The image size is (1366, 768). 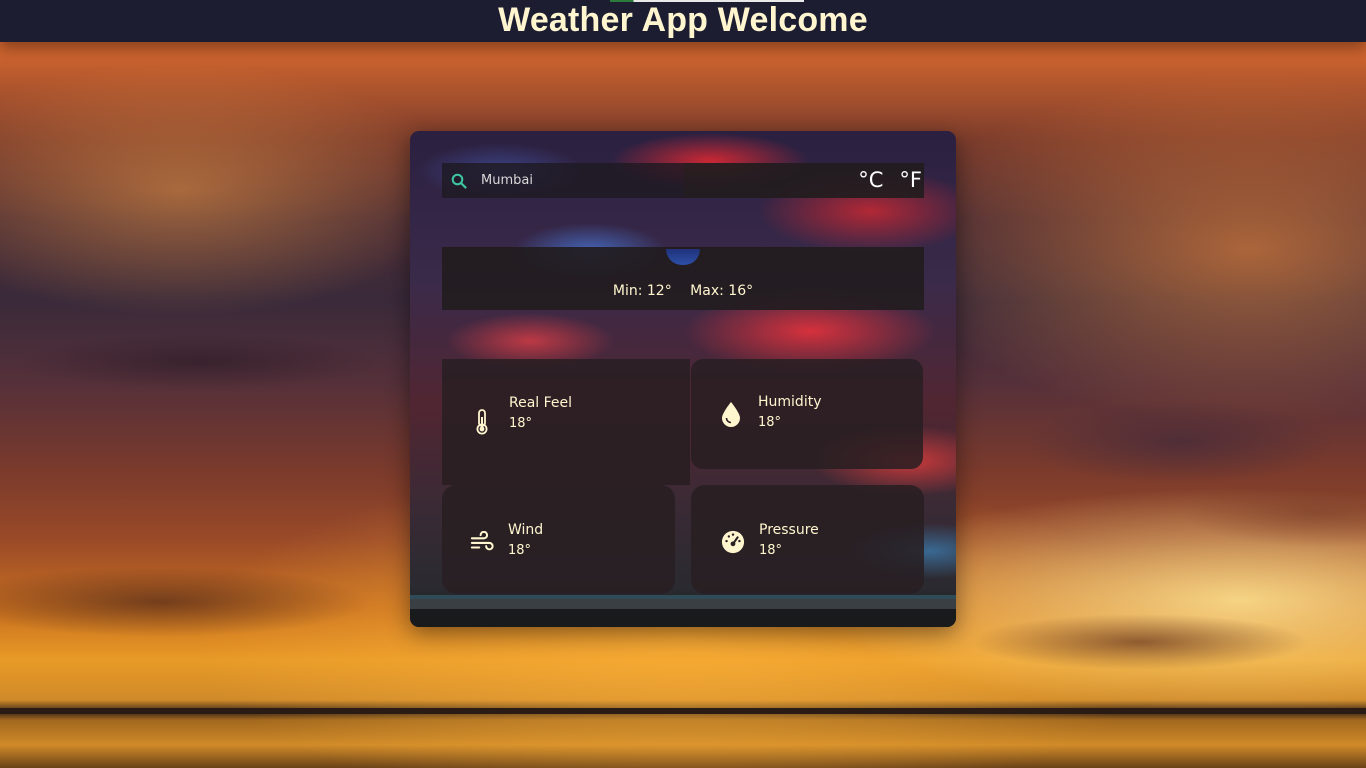 I want to click on fahrenheit-button: °F, so click(x=902, y=180).